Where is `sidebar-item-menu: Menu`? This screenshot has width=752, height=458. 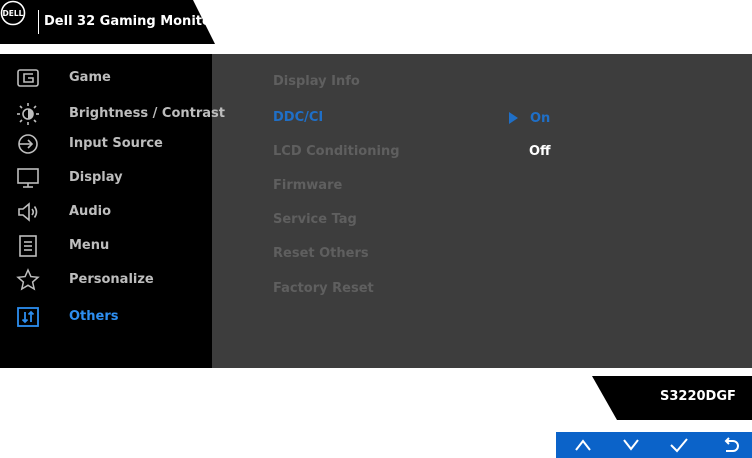
sidebar-item-menu: Menu is located at coordinates (106, 246).